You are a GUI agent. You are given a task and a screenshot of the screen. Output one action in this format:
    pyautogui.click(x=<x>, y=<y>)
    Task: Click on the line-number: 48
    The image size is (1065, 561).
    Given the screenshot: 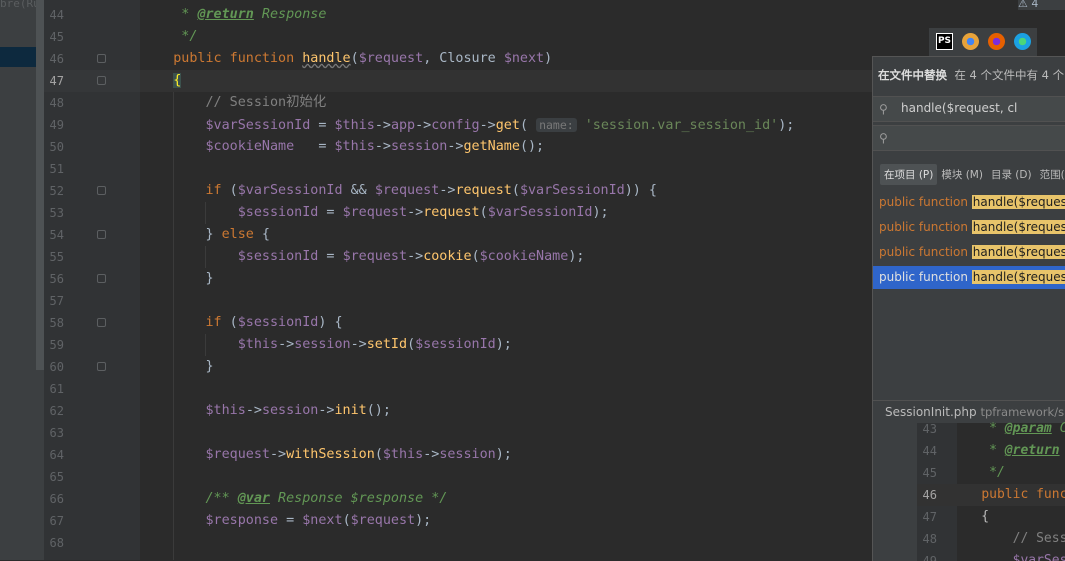 What is the action you would take?
    pyautogui.click(x=54, y=103)
    